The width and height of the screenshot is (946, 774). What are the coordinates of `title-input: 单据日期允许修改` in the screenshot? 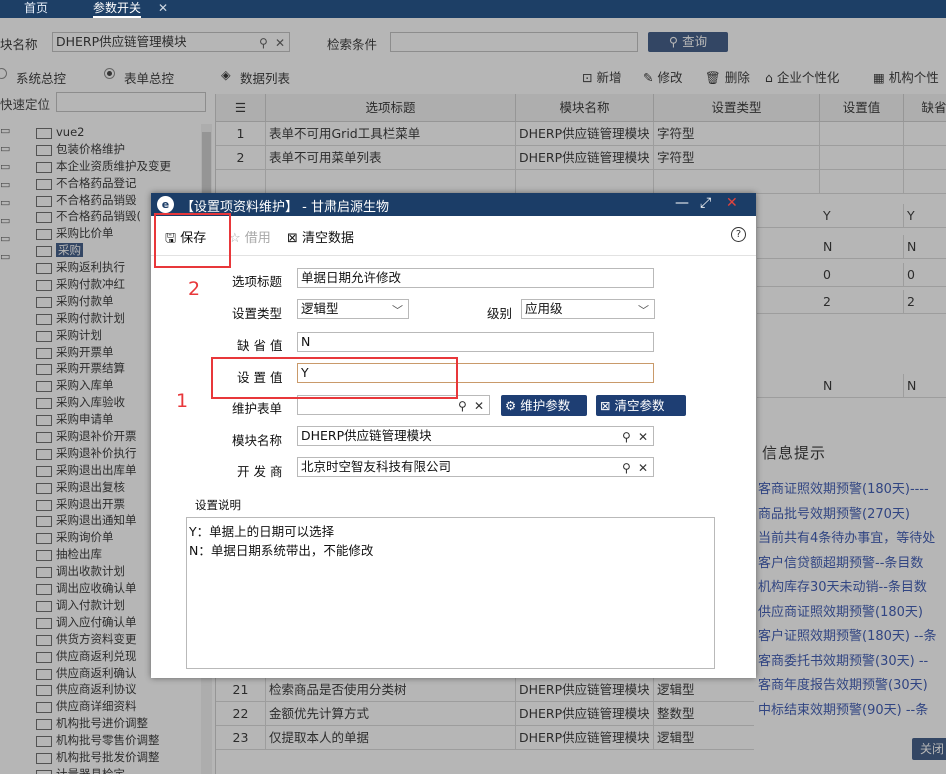 It's located at (475, 278).